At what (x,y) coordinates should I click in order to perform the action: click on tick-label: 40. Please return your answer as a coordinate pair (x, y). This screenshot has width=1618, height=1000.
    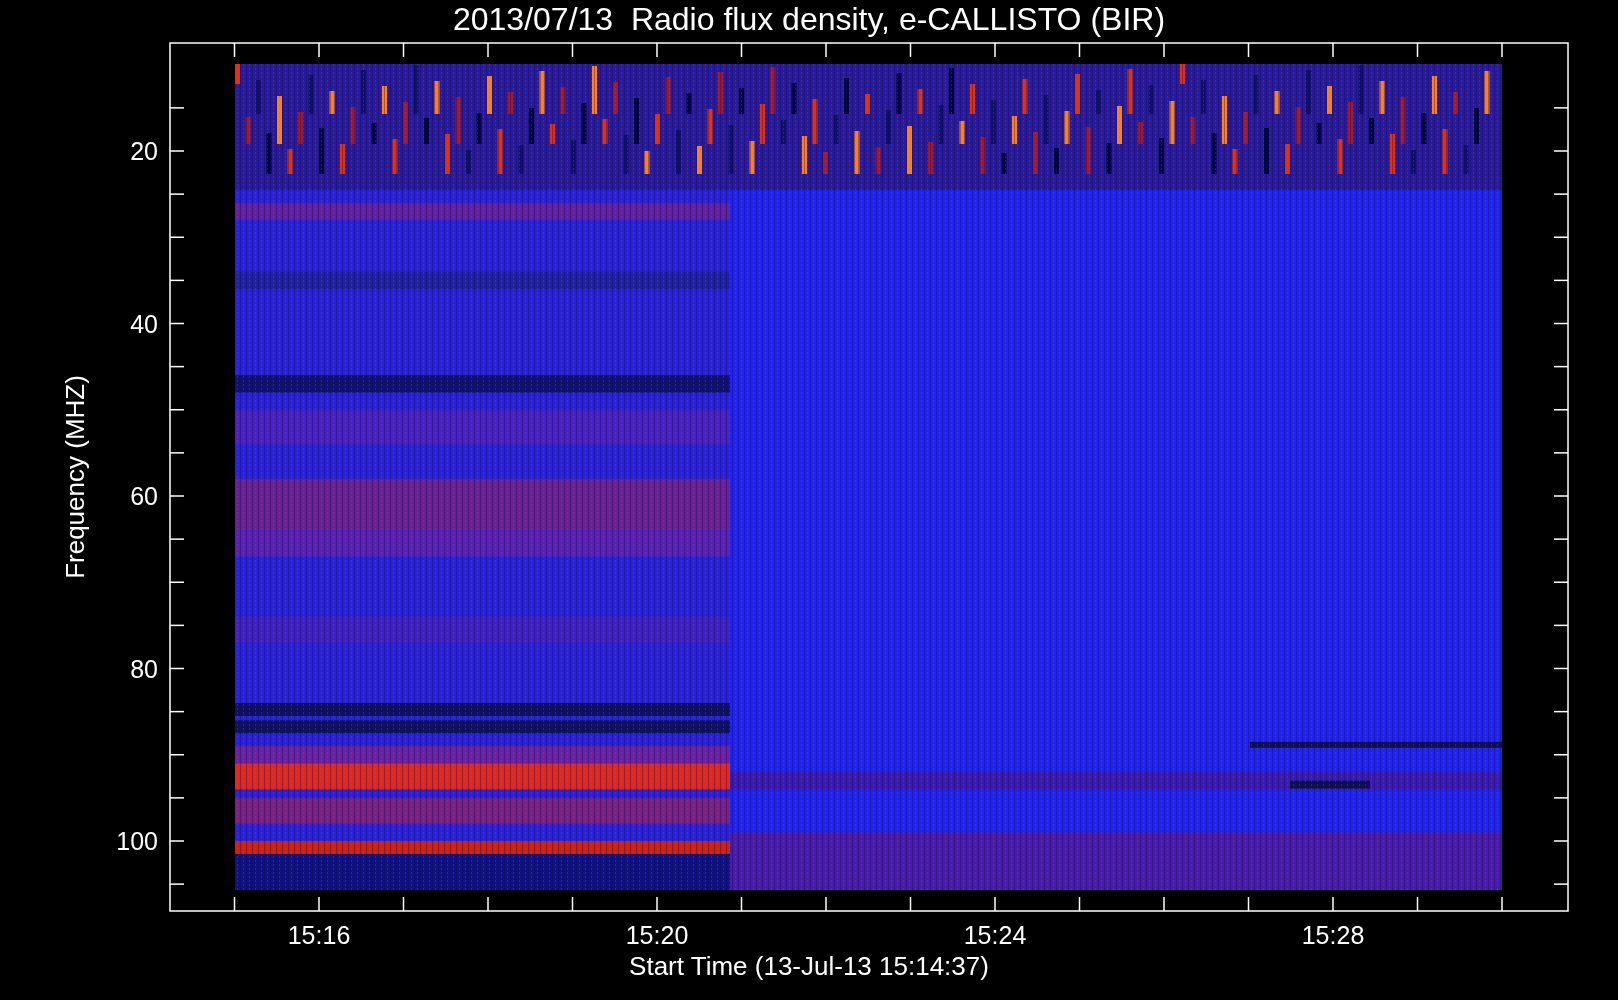
    Looking at the image, I should click on (144, 323).